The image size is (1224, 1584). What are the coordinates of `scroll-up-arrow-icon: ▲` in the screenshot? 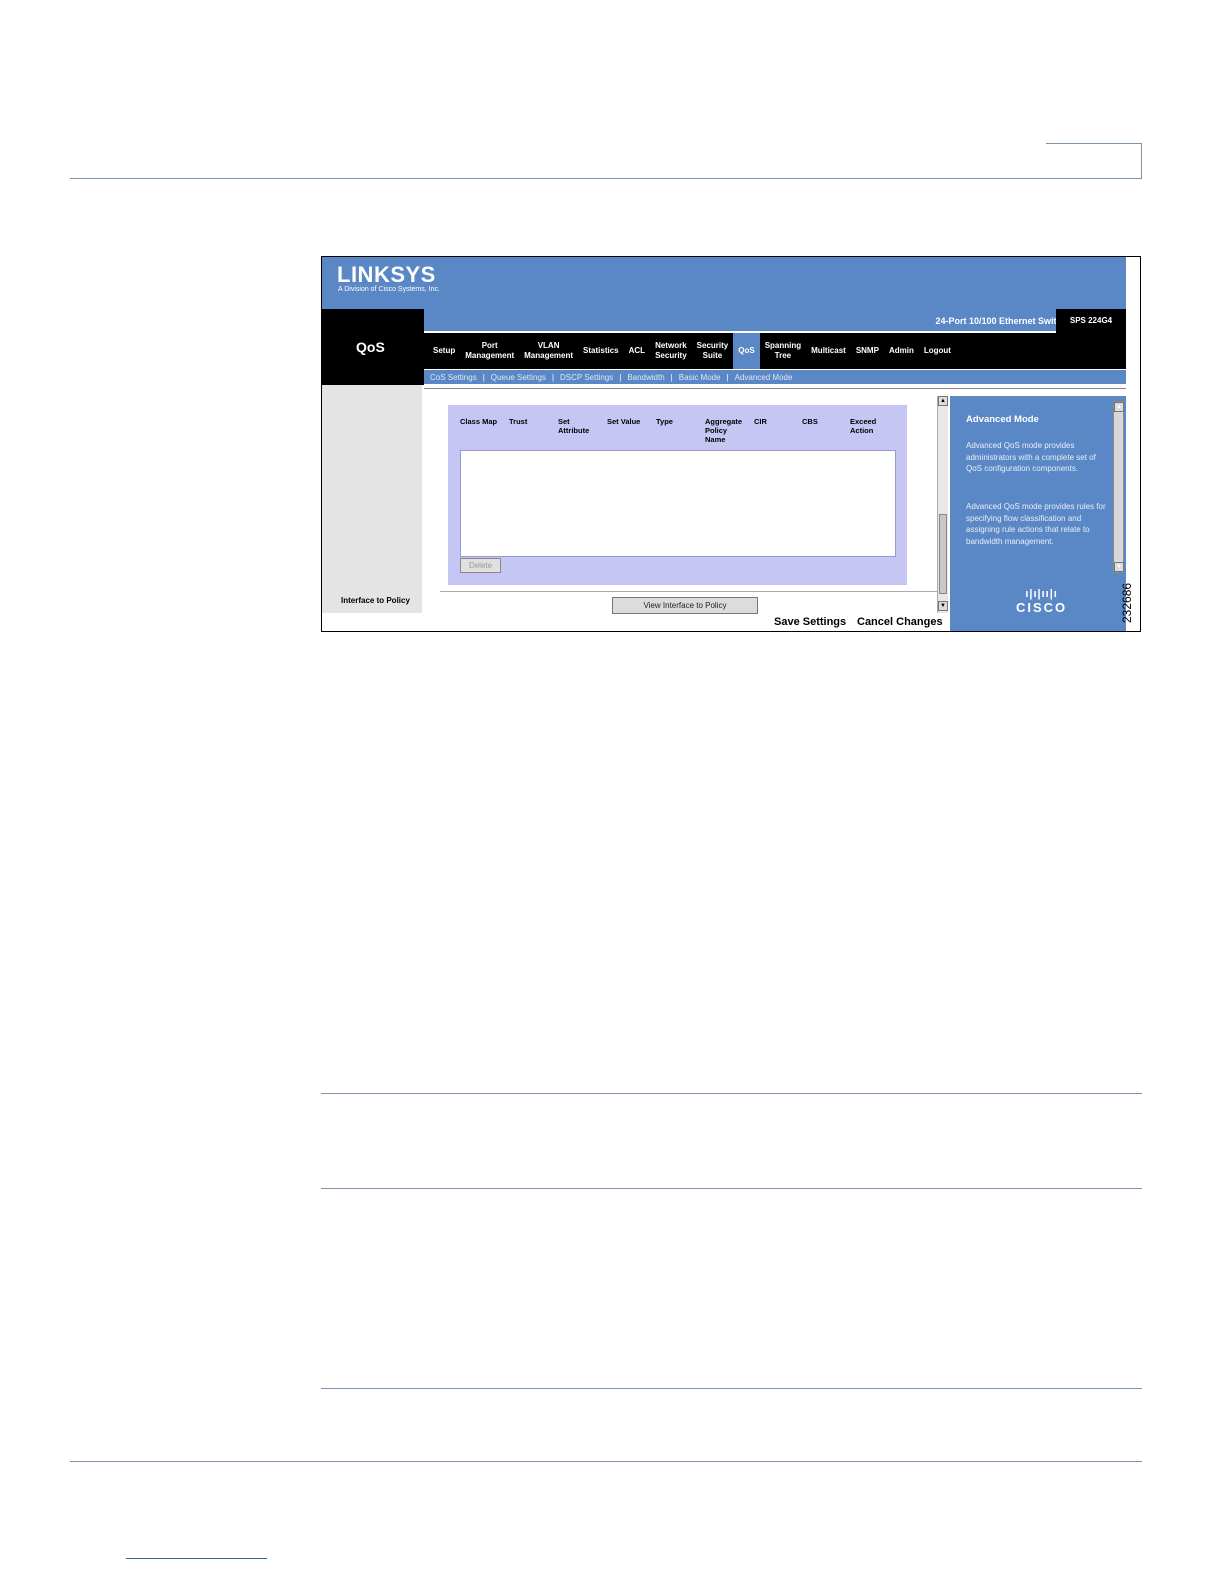 It's located at (943, 401).